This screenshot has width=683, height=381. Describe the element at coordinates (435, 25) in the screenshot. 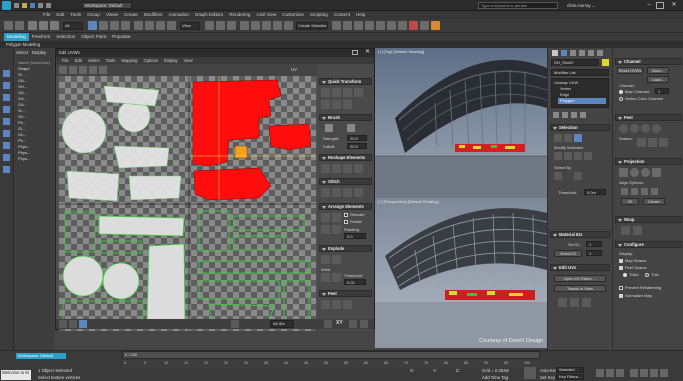

I see `render-production-icon` at that location.